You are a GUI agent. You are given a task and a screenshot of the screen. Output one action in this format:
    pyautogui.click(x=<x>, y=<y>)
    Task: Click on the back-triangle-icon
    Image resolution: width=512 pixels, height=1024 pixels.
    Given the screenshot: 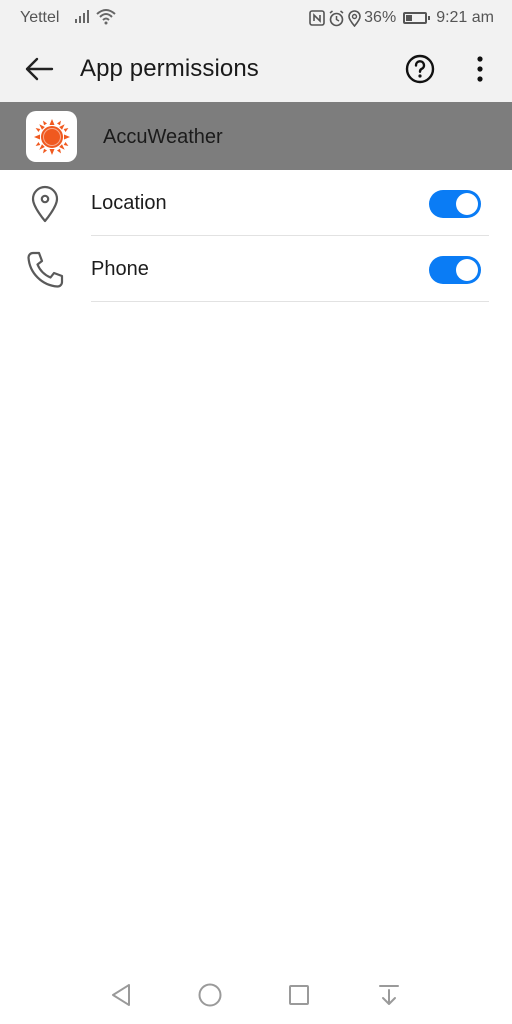 What is the action you would take?
    pyautogui.click(x=121, y=995)
    